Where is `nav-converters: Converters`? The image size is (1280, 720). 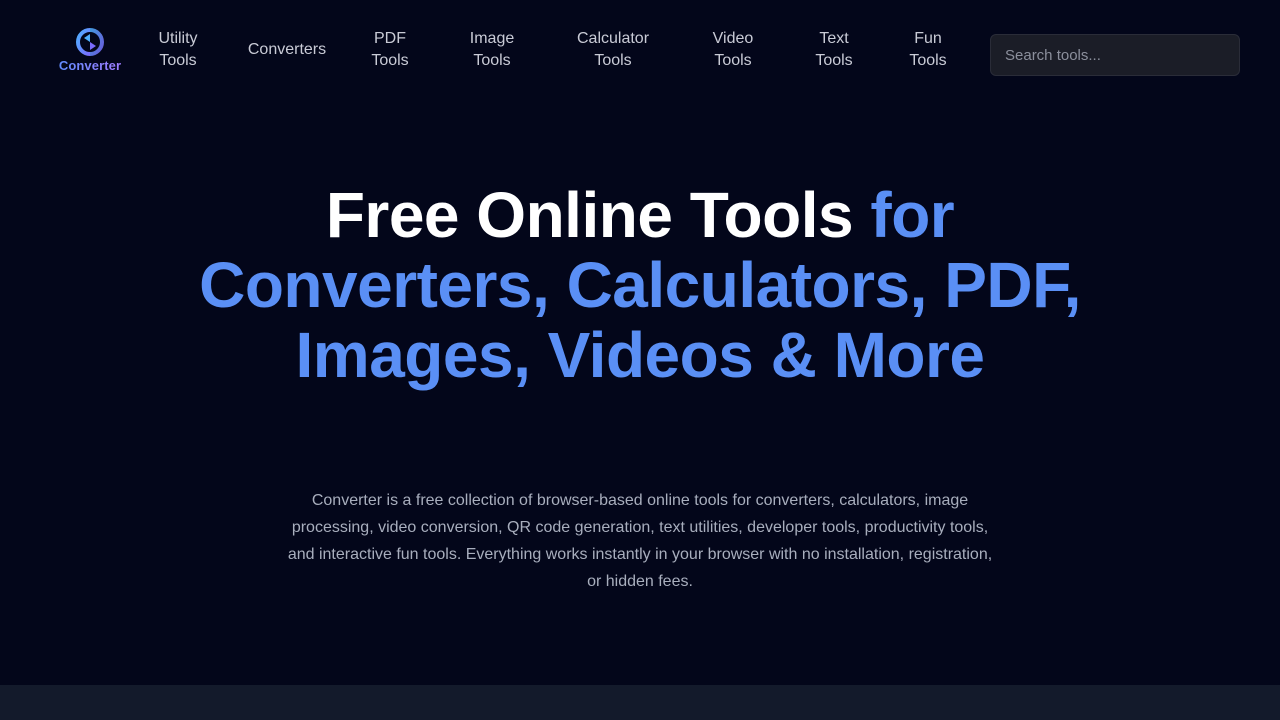 nav-converters: Converters is located at coordinates (287, 50).